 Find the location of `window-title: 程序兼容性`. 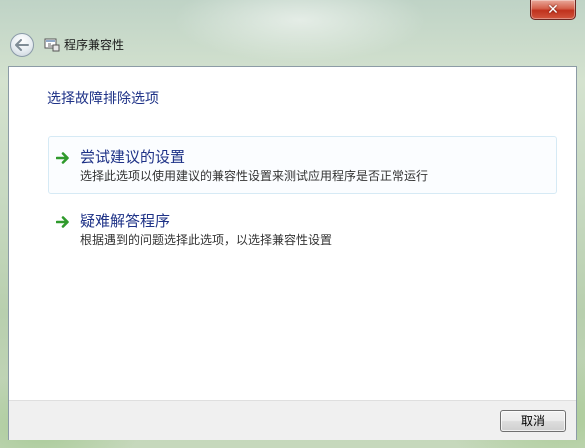

window-title: 程序兼容性 is located at coordinates (94, 45).